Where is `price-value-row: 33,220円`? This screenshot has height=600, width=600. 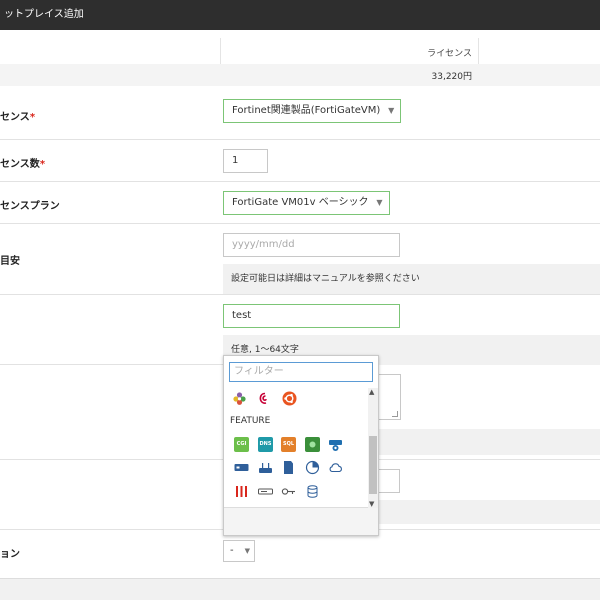 price-value-row: 33,220円 is located at coordinates (300, 75).